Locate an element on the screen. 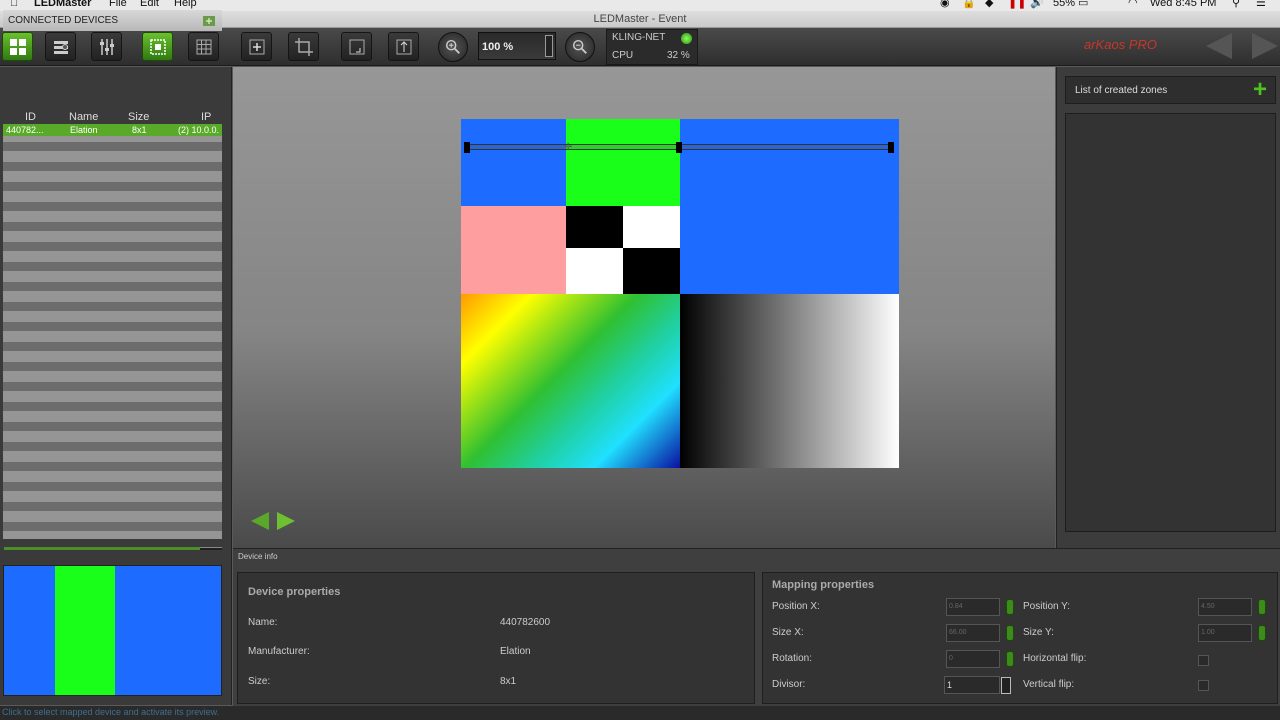  pixel-grid-button is located at coordinates (203, 46).